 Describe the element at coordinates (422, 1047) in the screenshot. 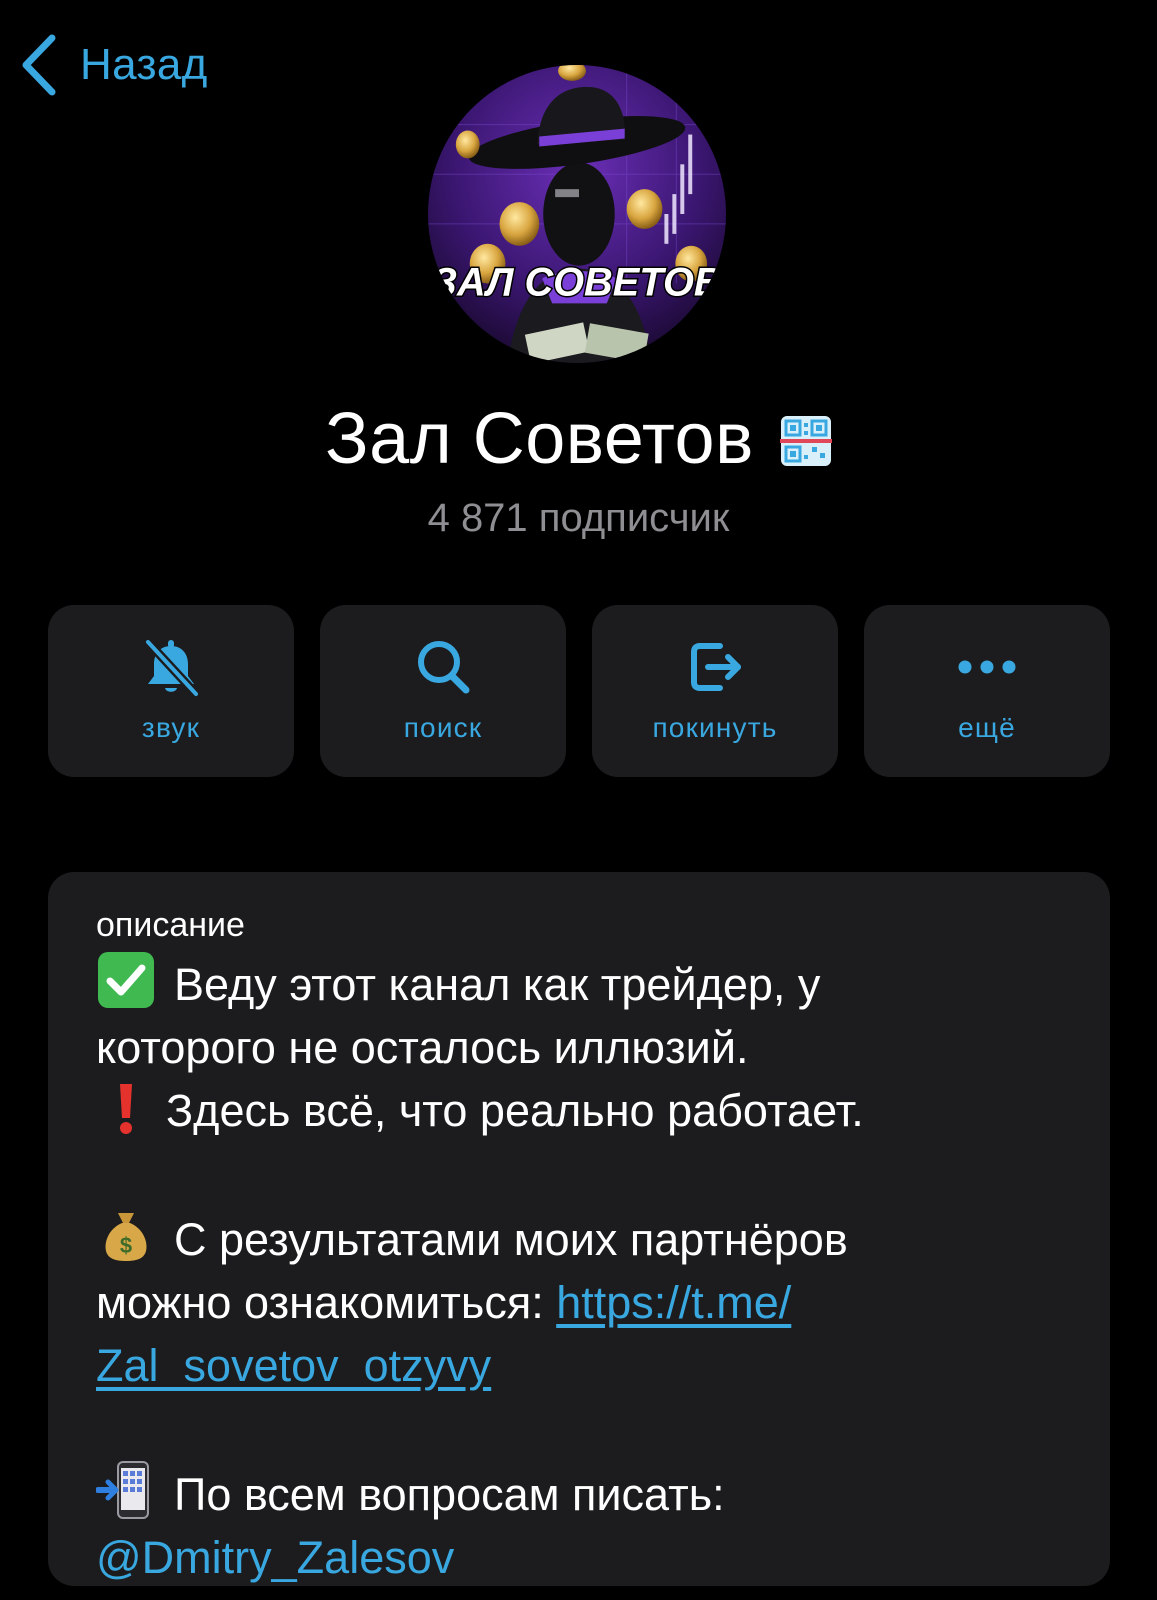

I see `desc-line-2: которого не осталось иллюзий.` at that location.